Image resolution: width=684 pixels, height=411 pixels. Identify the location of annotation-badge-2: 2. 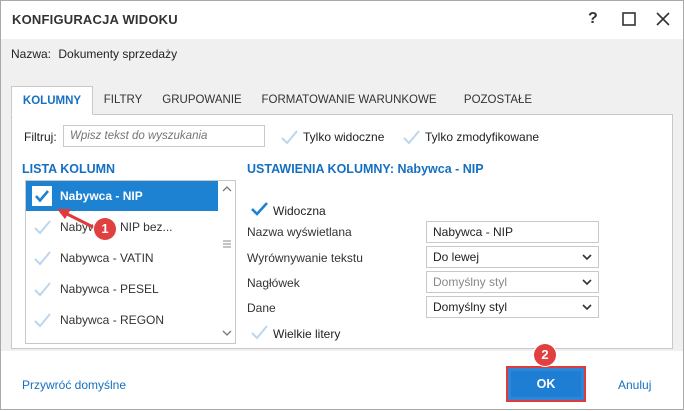
(545, 355).